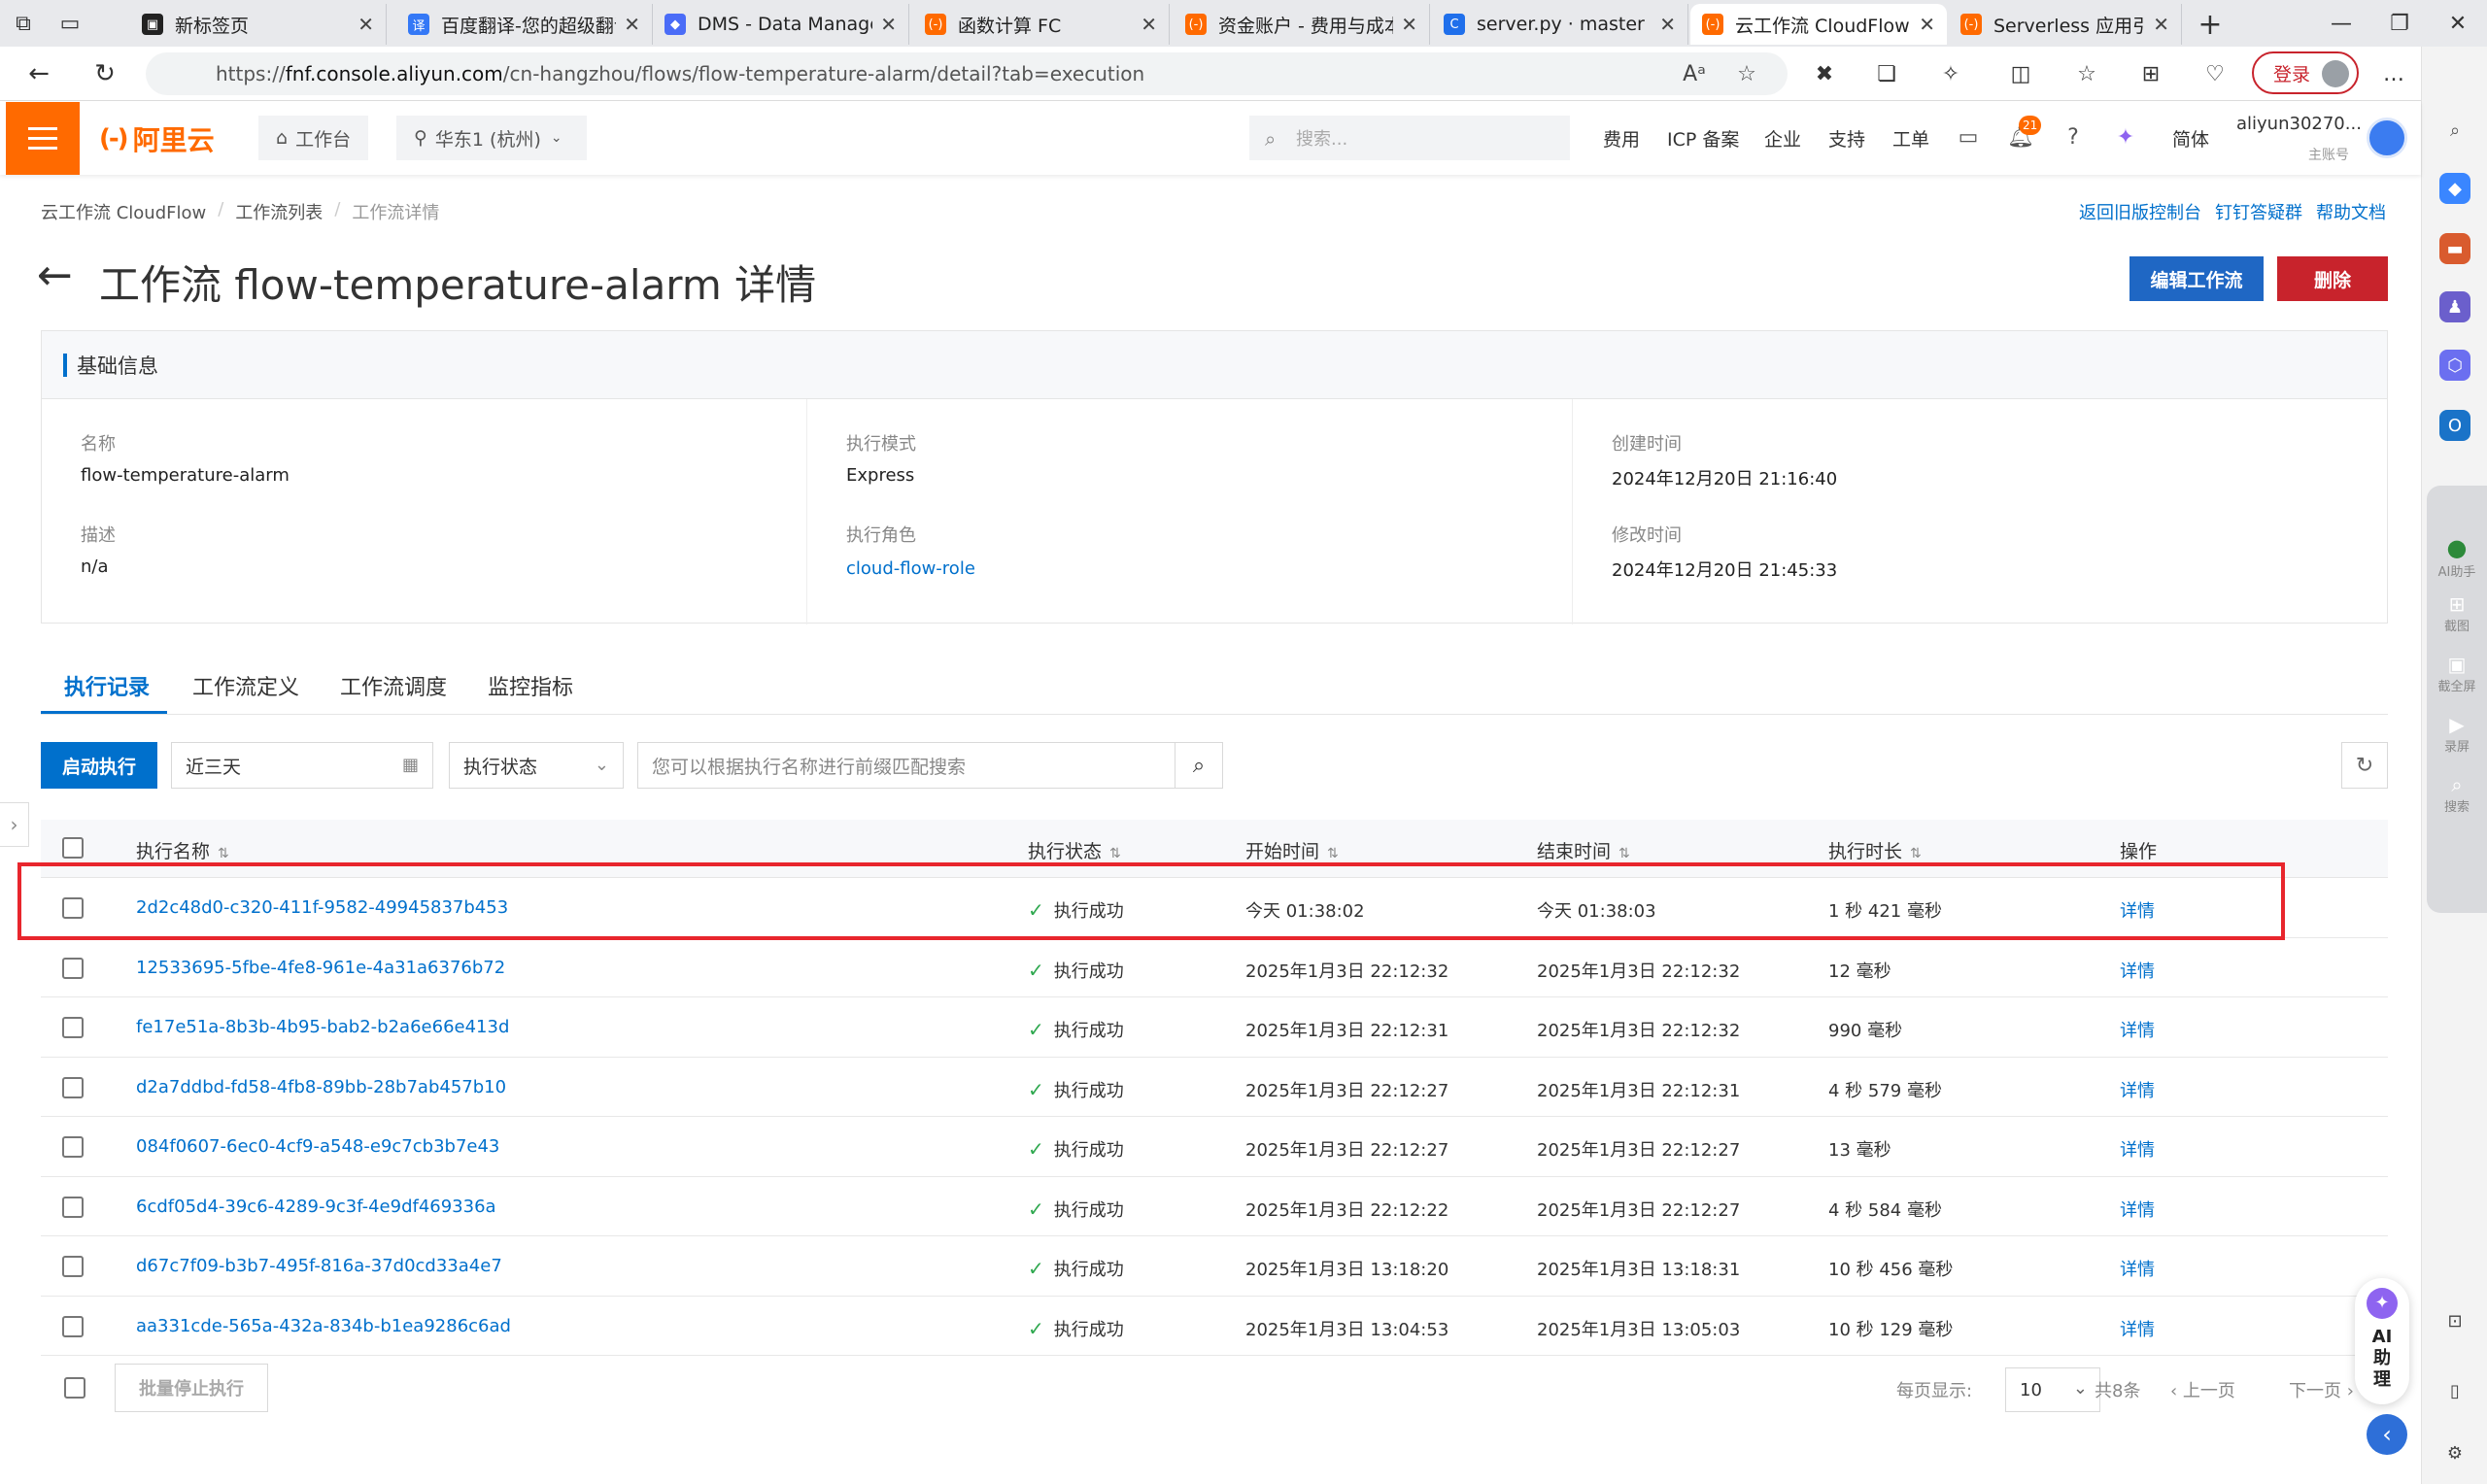 The width and height of the screenshot is (2487, 1484). Describe the element at coordinates (1846, 138) in the screenshot. I see `header-link-support: 支持` at that location.